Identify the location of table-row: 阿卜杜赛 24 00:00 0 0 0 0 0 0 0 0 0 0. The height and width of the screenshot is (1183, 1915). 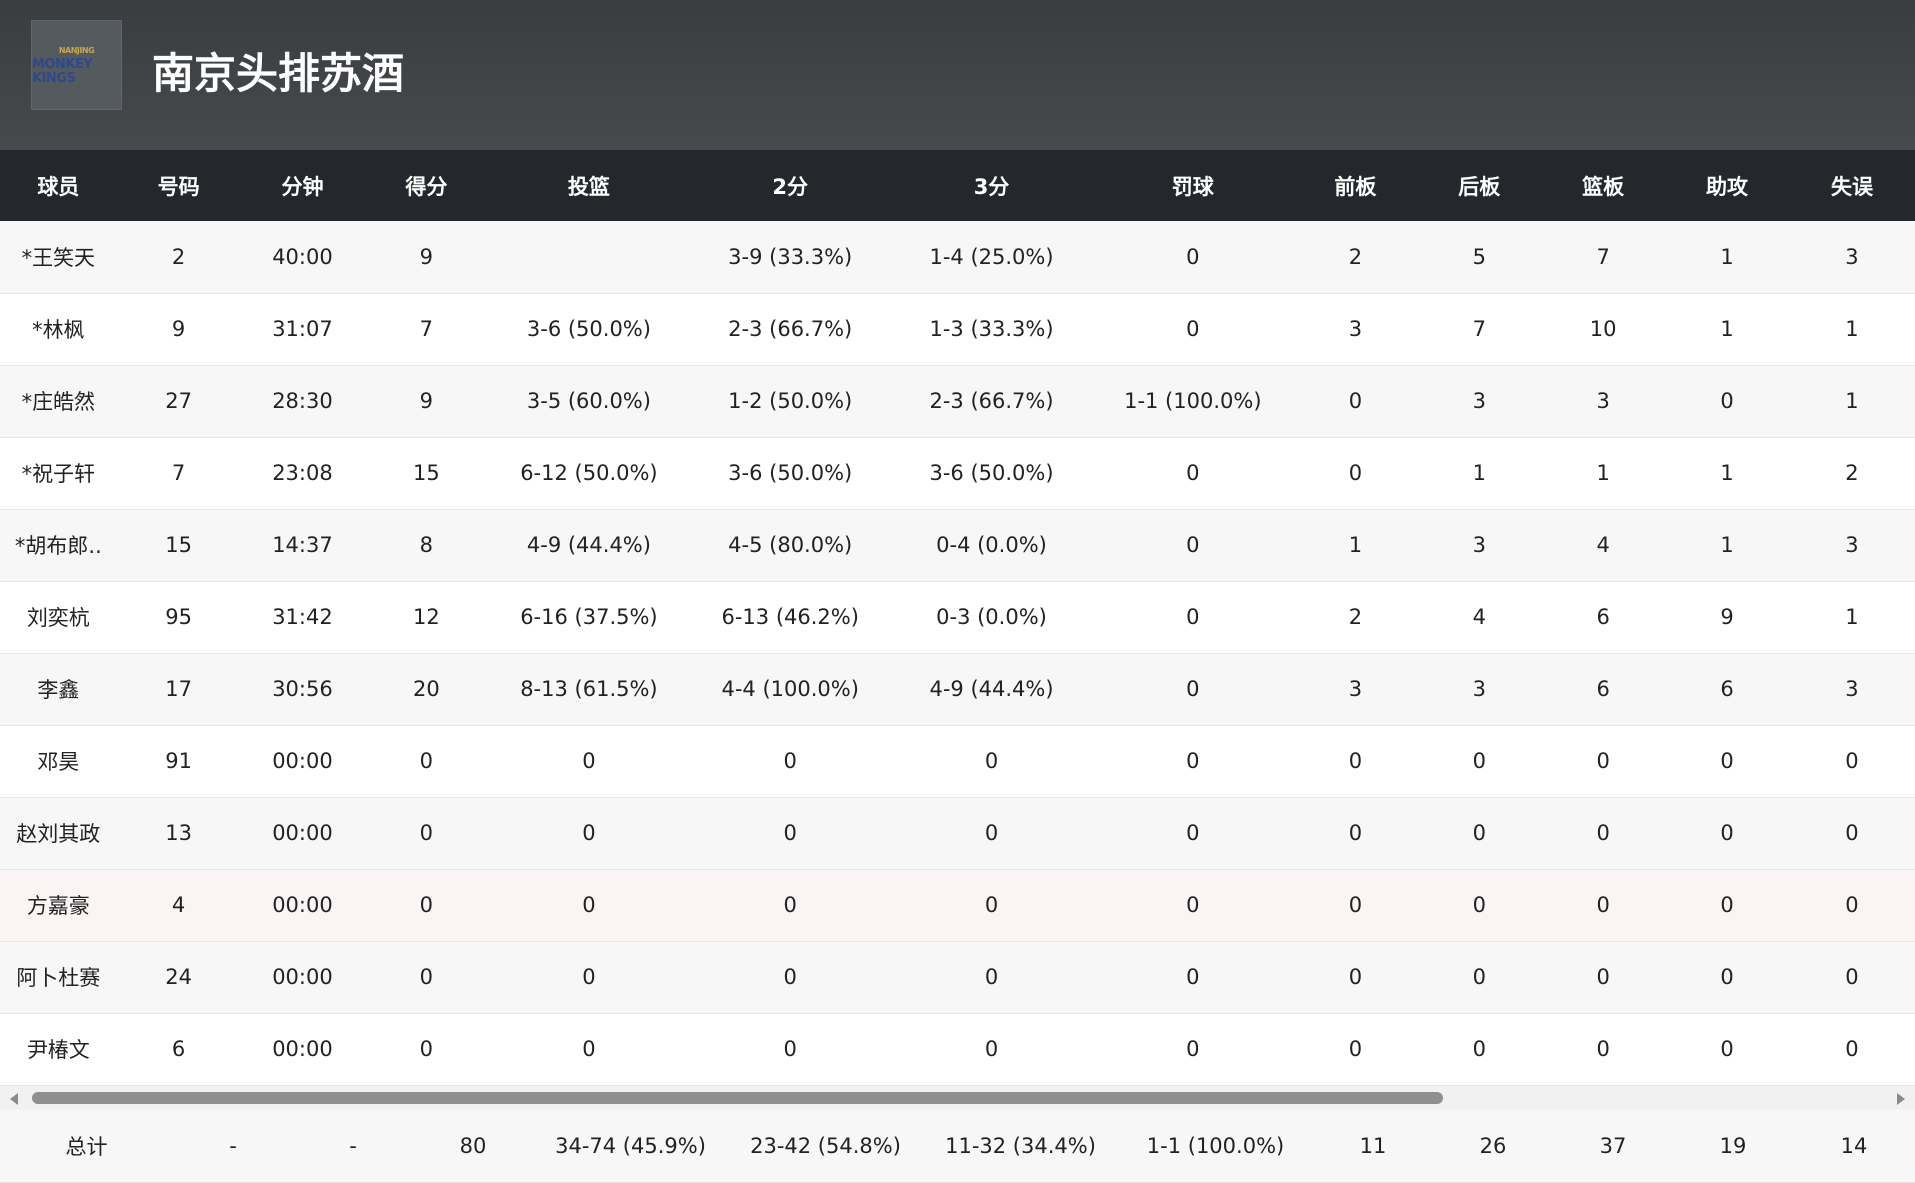
(957, 977).